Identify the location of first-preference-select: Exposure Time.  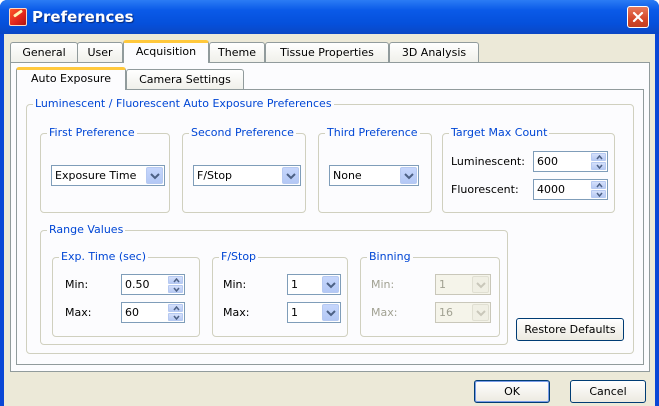
(108, 175).